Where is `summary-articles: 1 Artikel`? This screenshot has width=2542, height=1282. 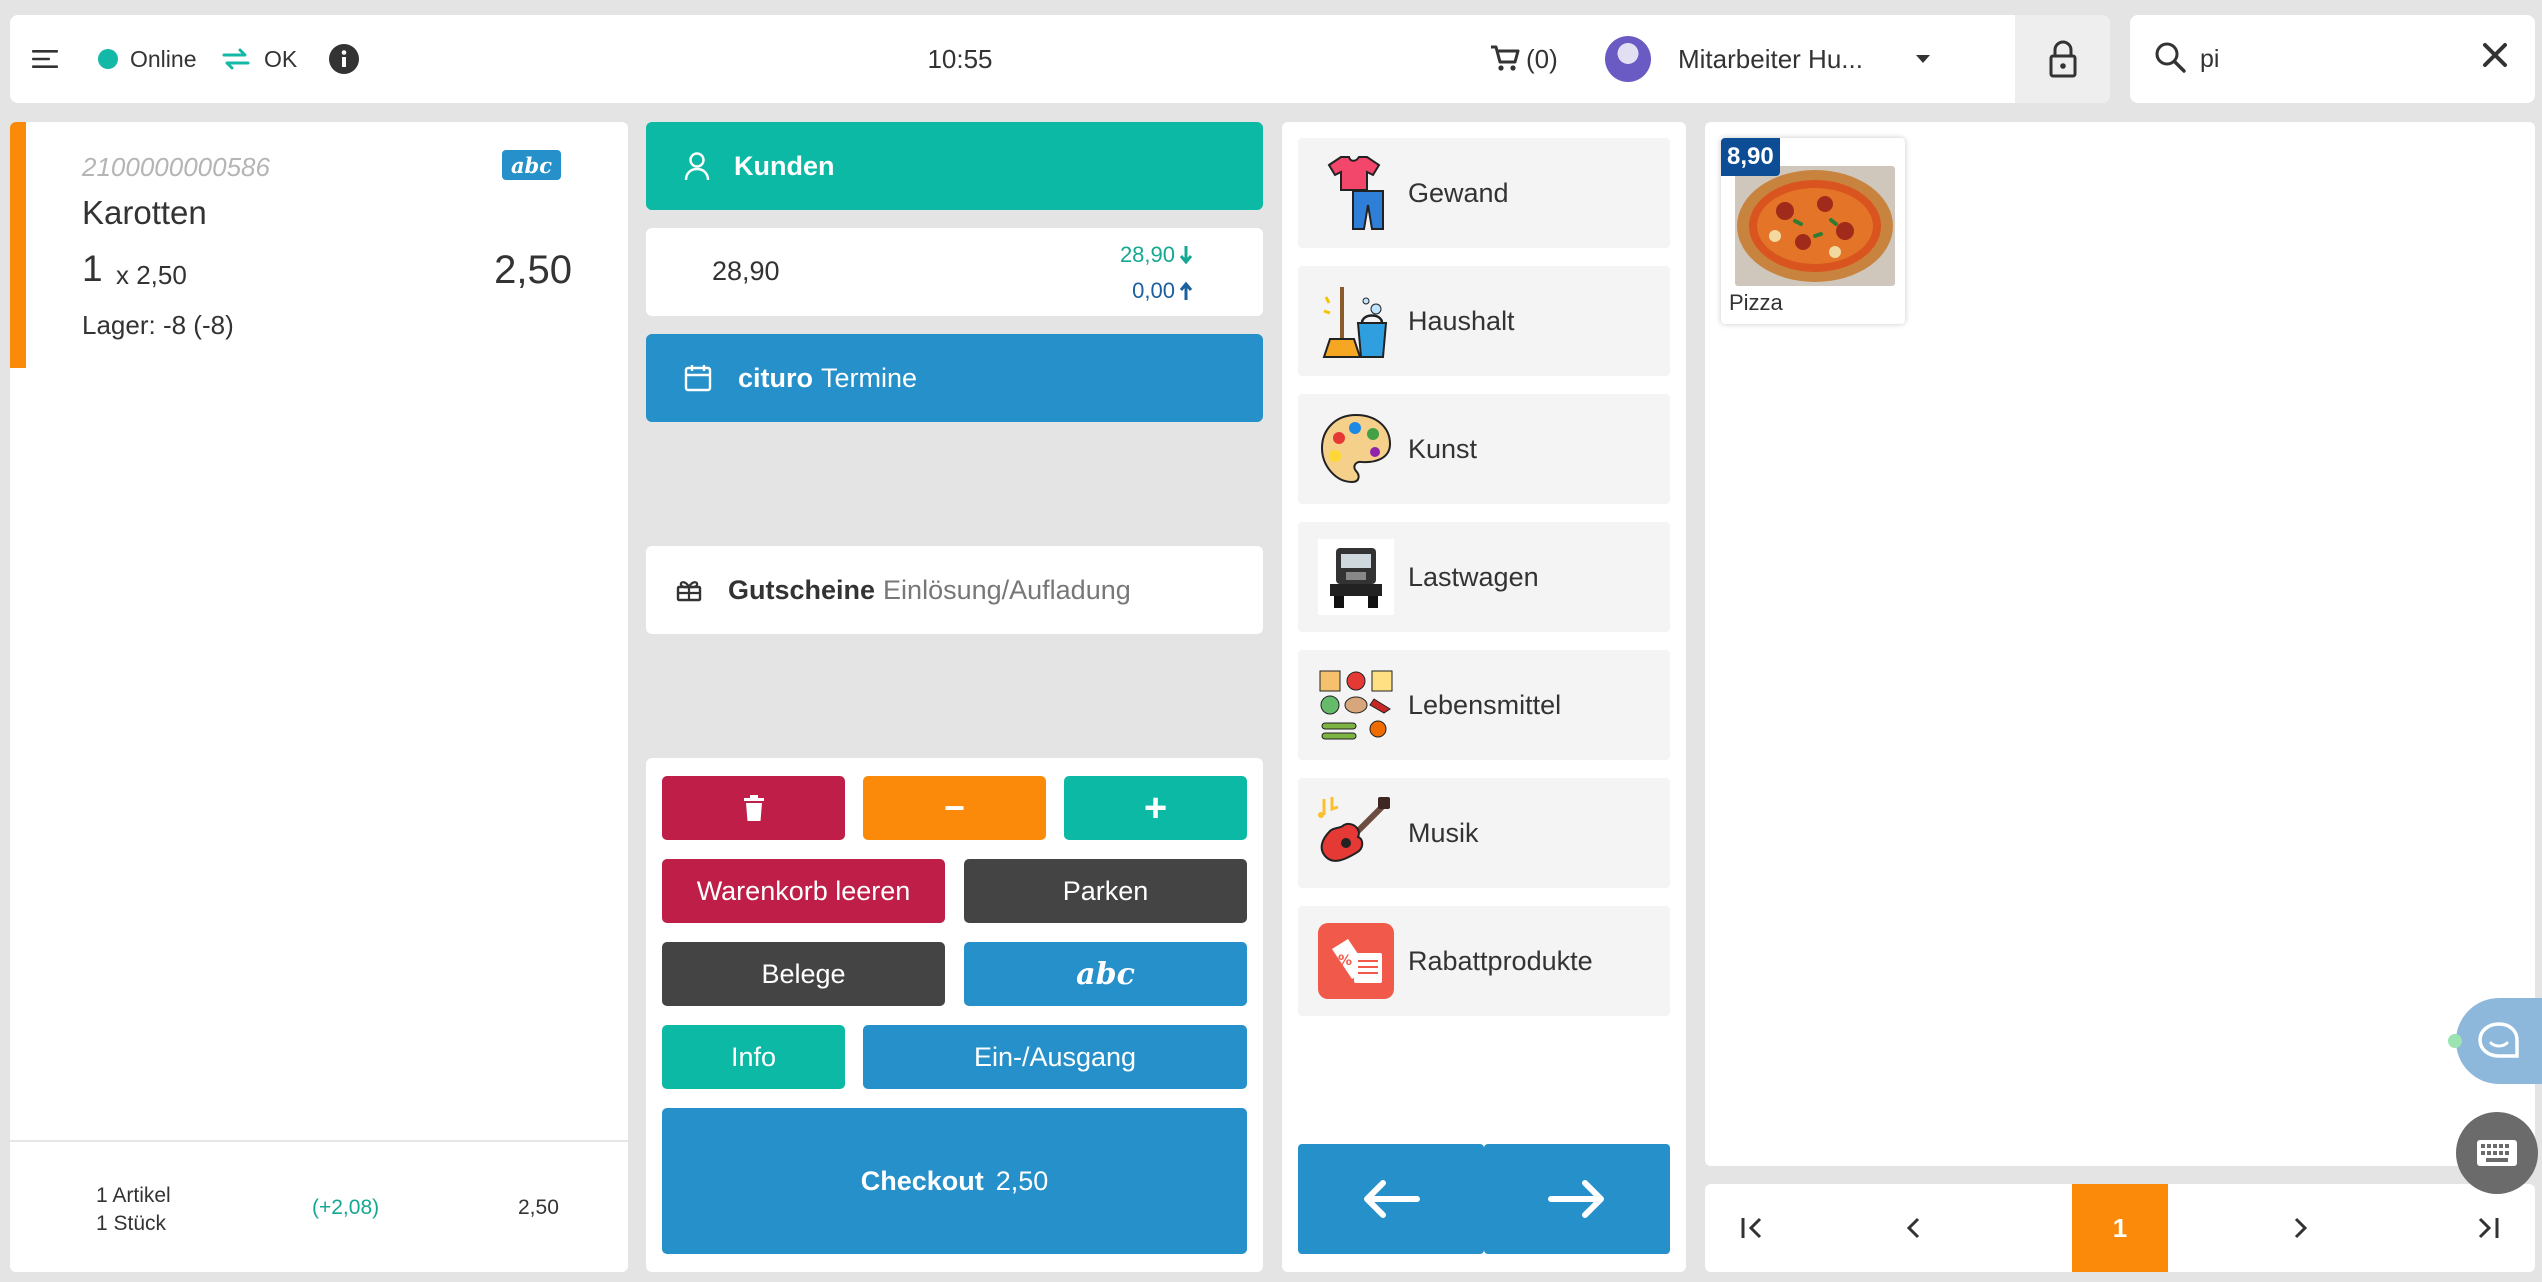 summary-articles: 1 Artikel is located at coordinates (133, 1195).